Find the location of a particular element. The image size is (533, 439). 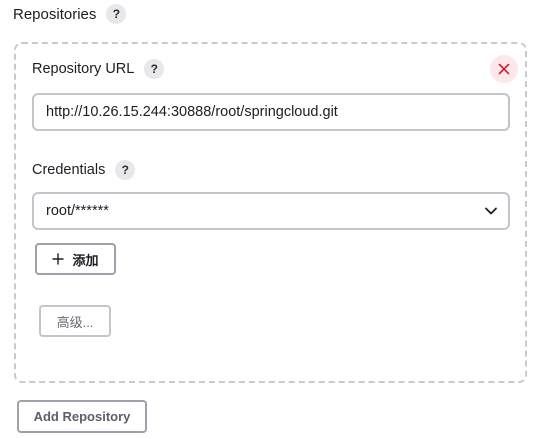

repository-url-label-row: Repository URL ? is located at coordinates (98, 69).